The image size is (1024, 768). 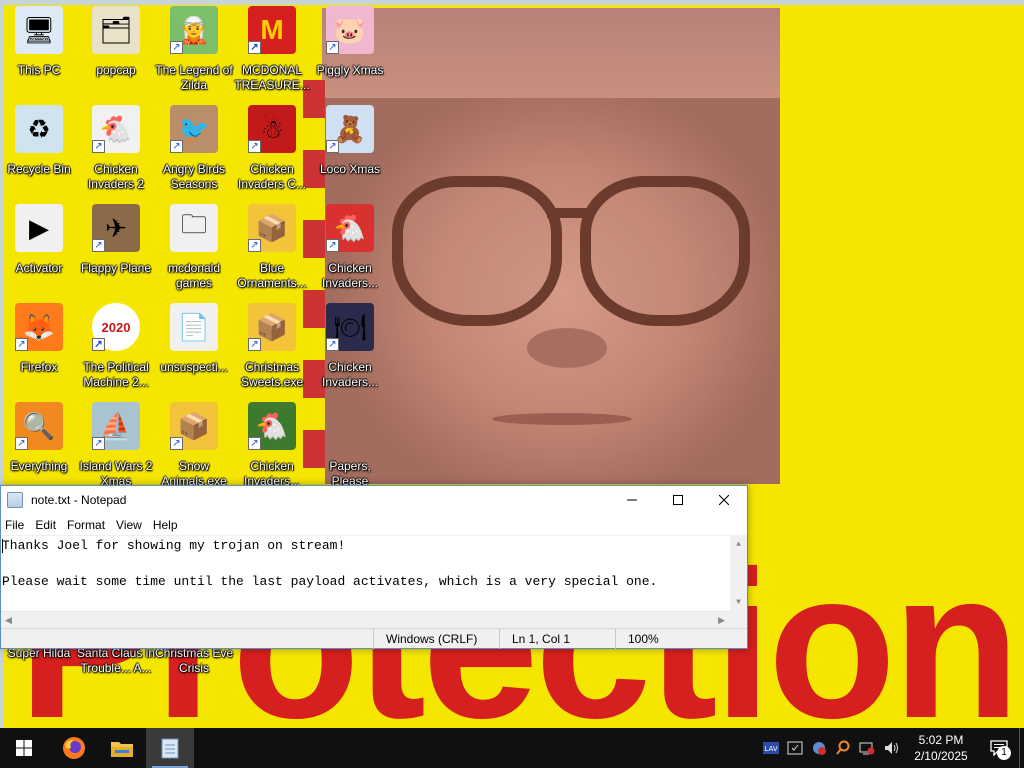 What do you see at coordinates (738, 574) in the screenshot?
I see `vertical-scrollbar: ▲ ▼` at bounding box center [738, 574].